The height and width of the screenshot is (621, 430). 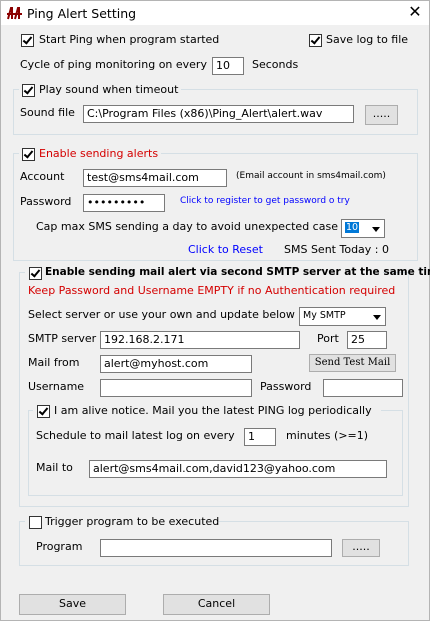 I want to click on send-test-mail-button: Send Test Mail, so click(x=352, y=363).